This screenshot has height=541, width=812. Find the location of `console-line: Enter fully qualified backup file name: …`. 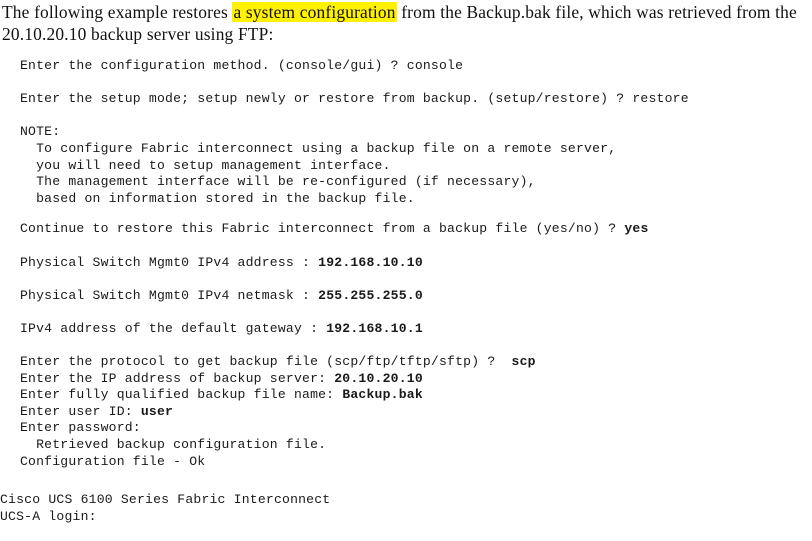

console-line: Enter fully qualified backup file name: … is located at coordinates (416, 395).